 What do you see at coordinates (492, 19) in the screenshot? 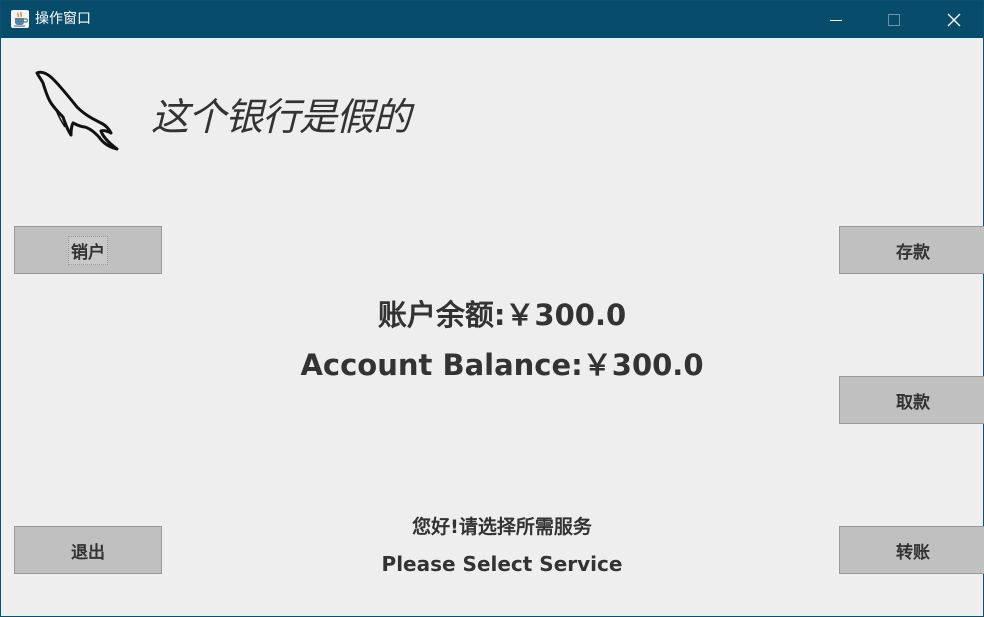
I see `title-bar: 操作窗口` at bounding box center [492, 19].